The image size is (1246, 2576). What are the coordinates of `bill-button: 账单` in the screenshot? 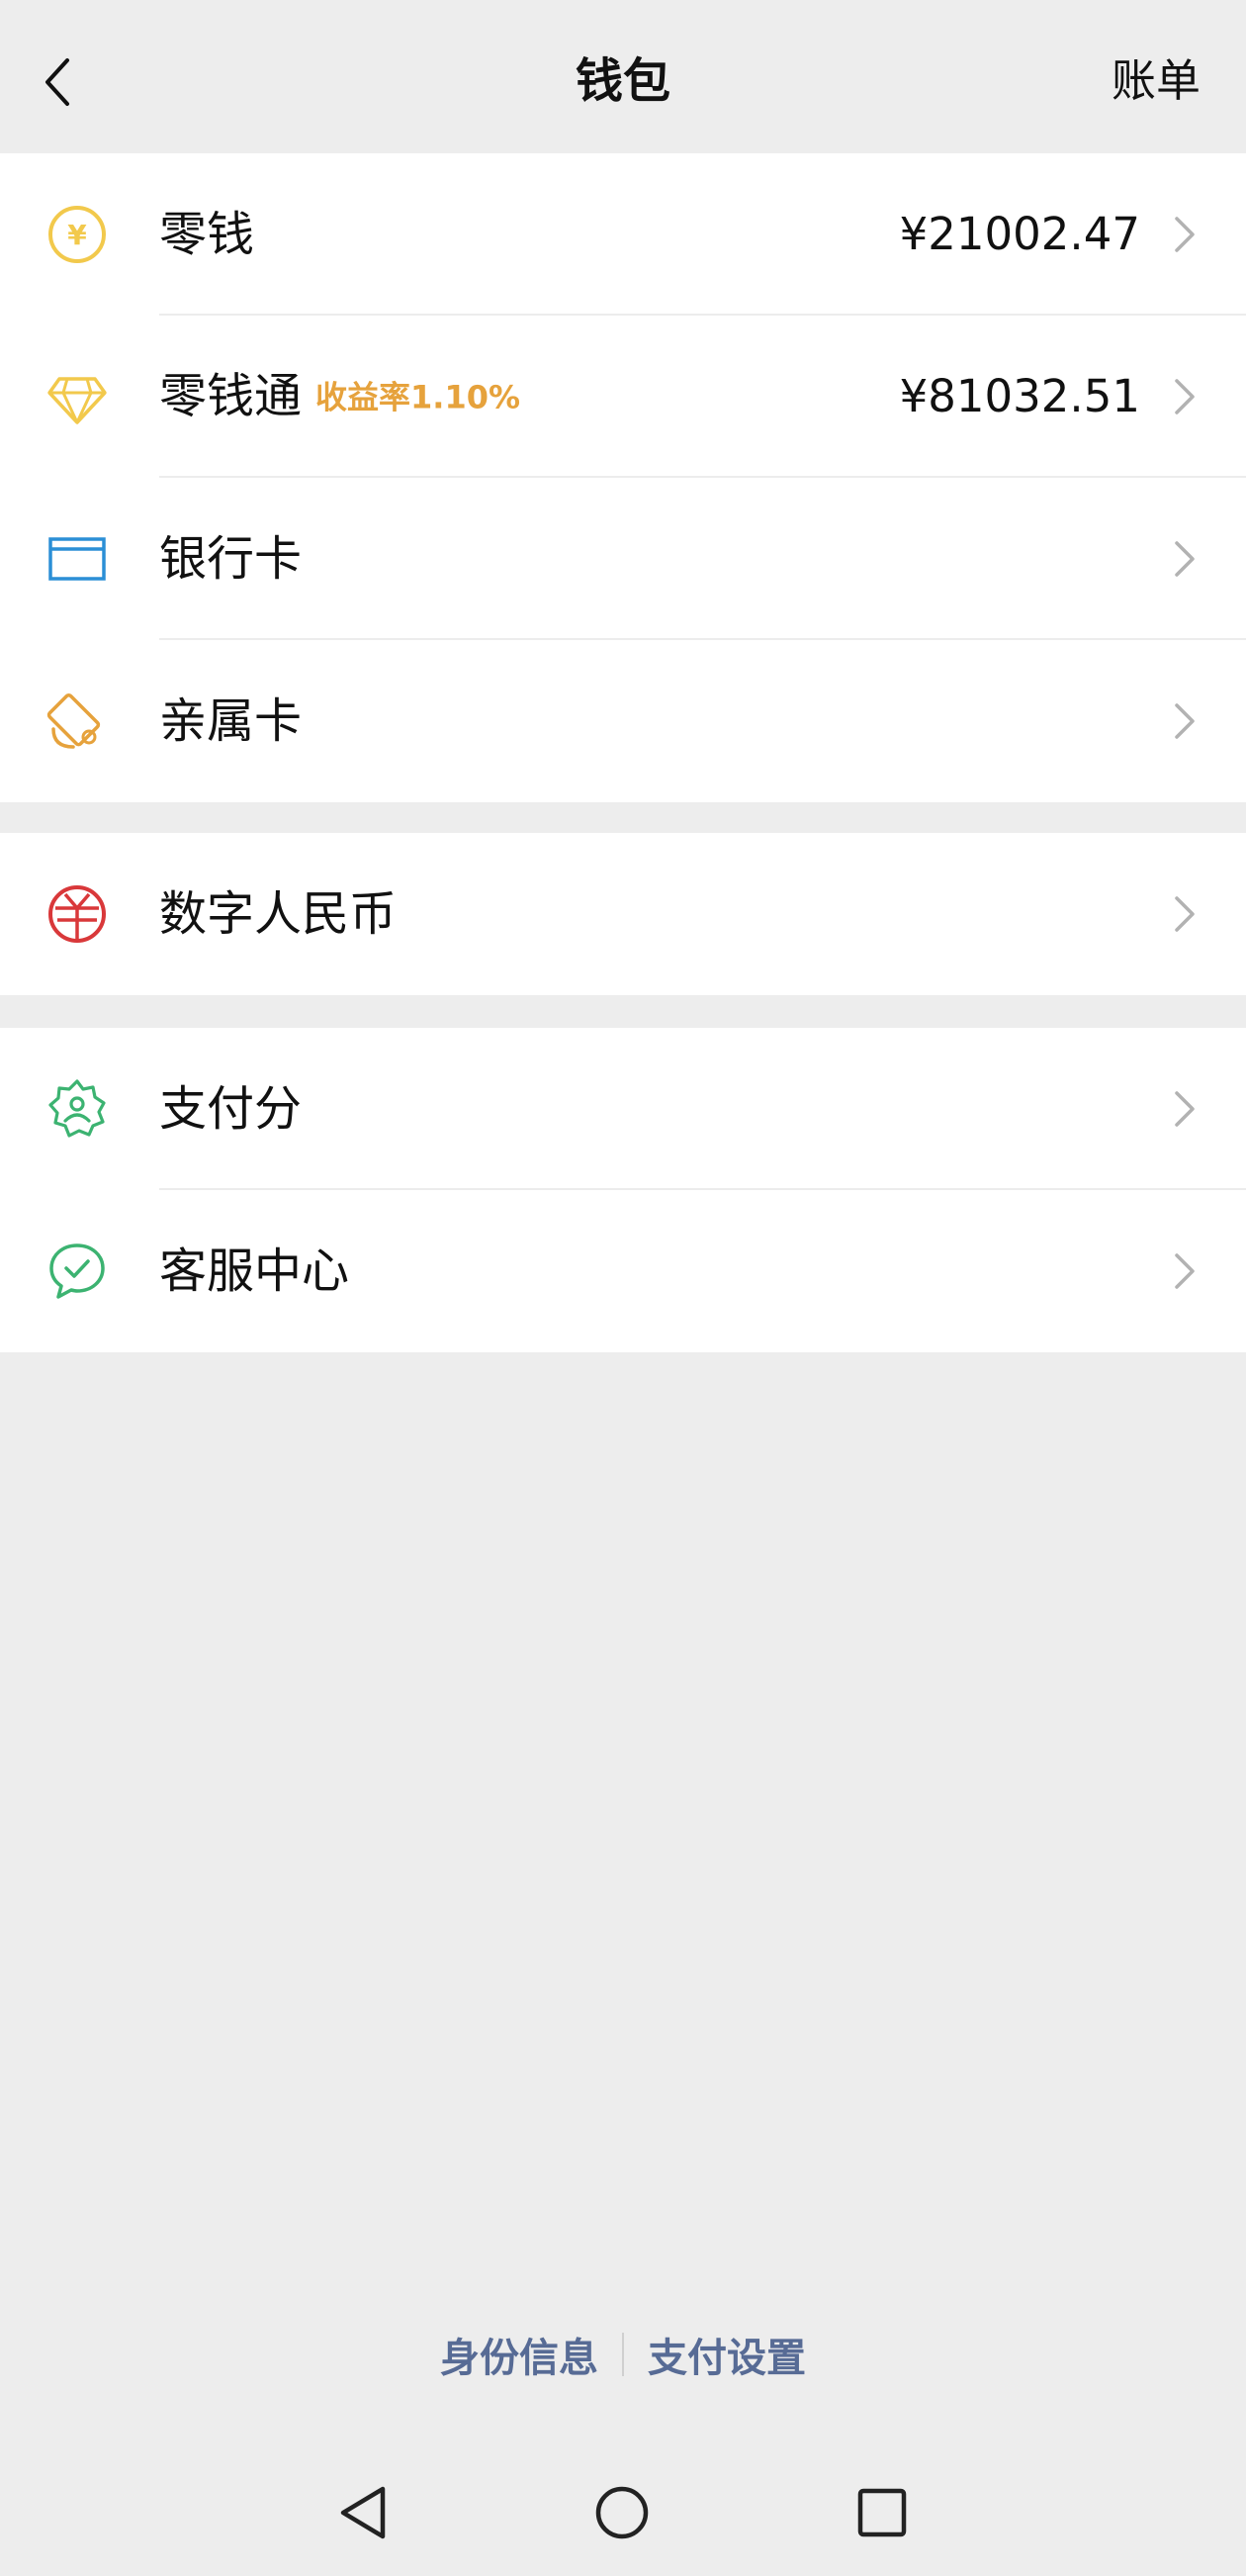 It's located at (1156, 81).